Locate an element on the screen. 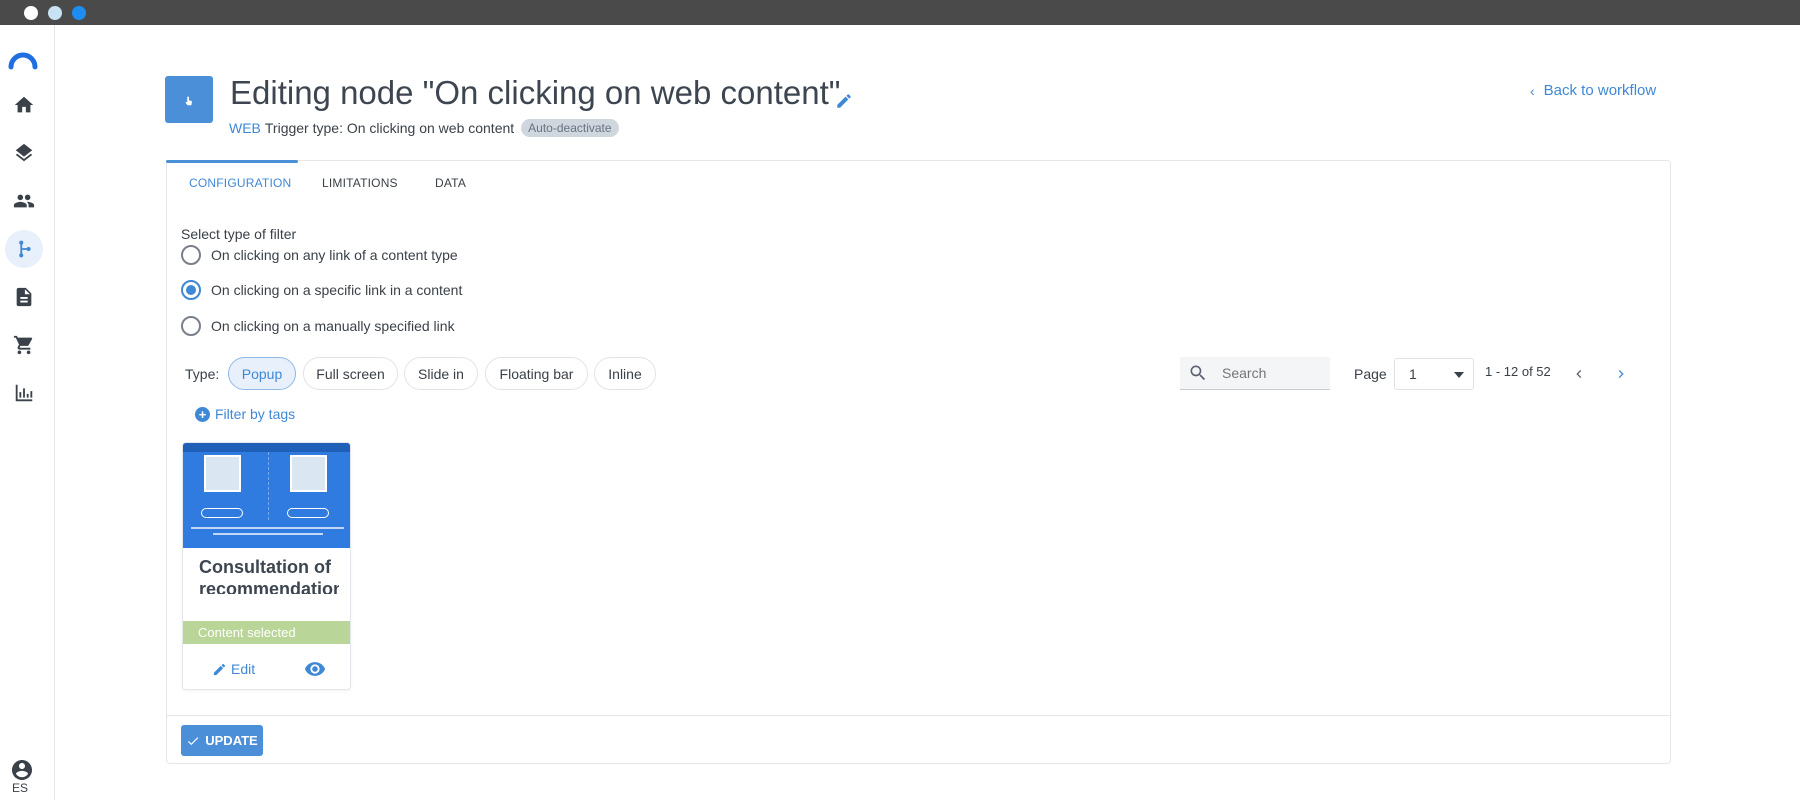 The image size is (1800, 800). cart-icon is located at coordinates (23, 345).